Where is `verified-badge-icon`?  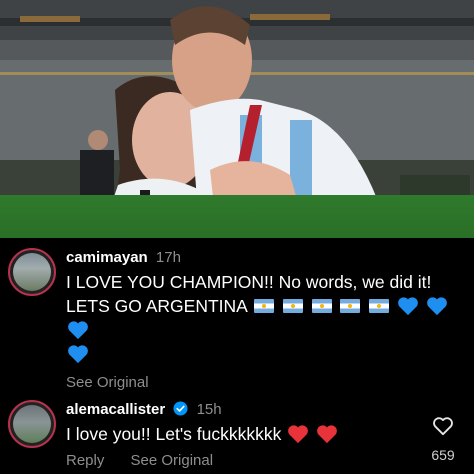
verified-badge-icon is located at coordinates (180, 408).